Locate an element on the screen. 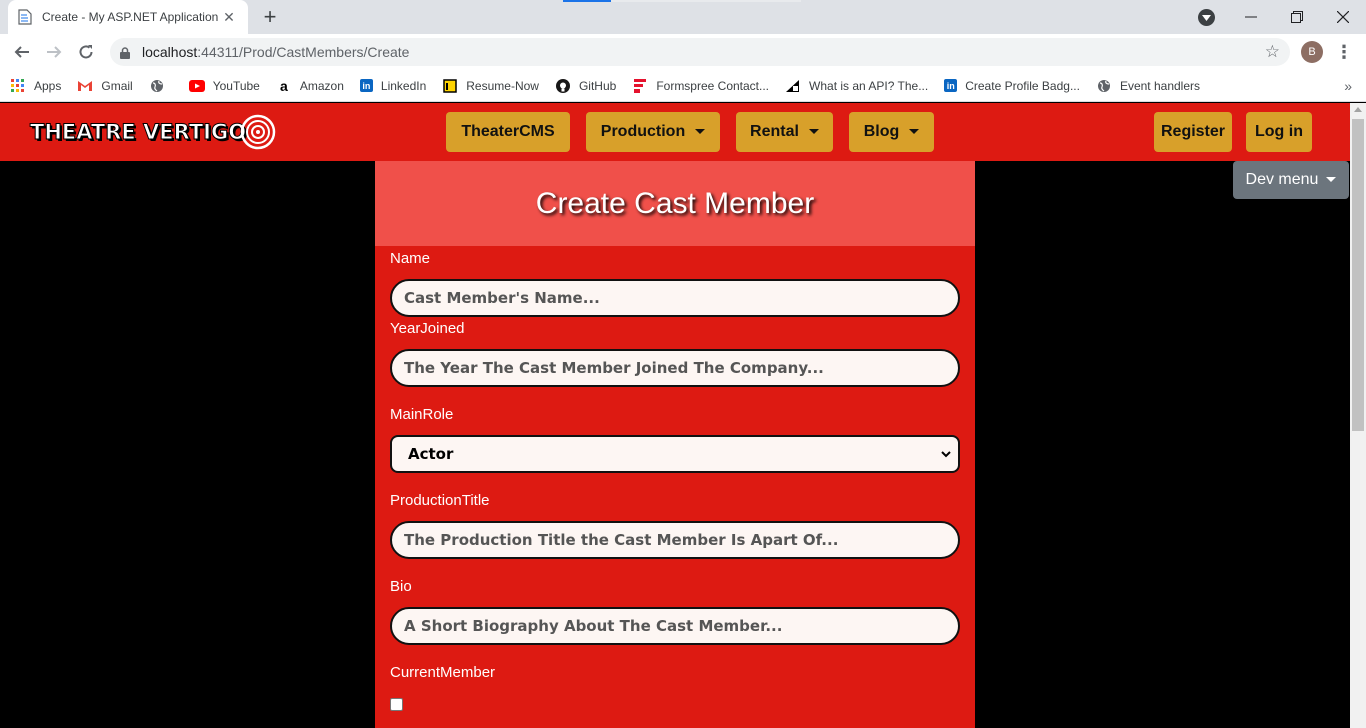  bookmark-label: Event handlers is located at coordinates (1160, 85).